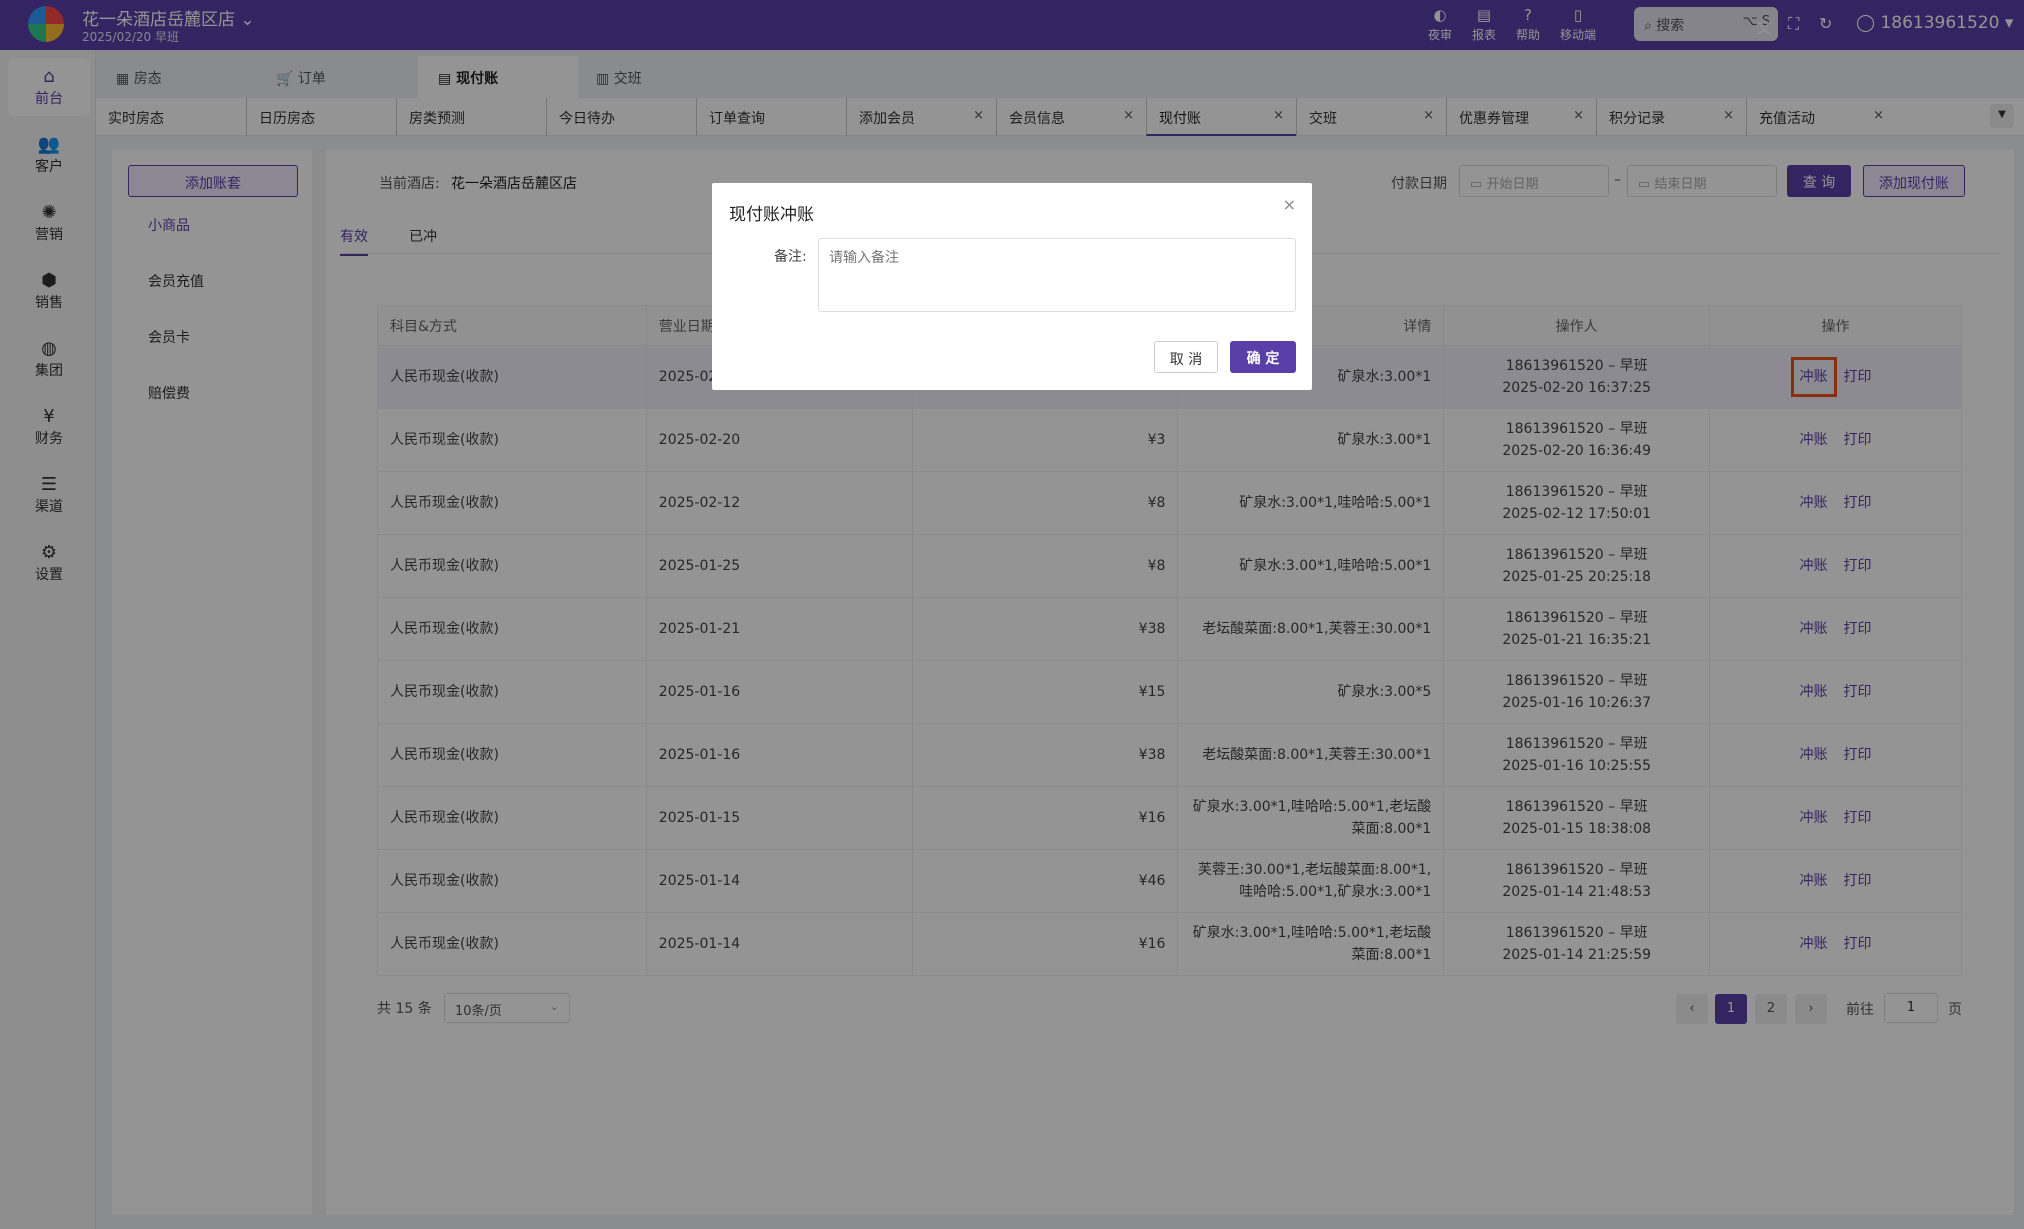 The image size is (2024, 1229). Describe the element at coordinates (771, 215) in the screenshot. I see `dialog-title: 现付账冲账` at that location.